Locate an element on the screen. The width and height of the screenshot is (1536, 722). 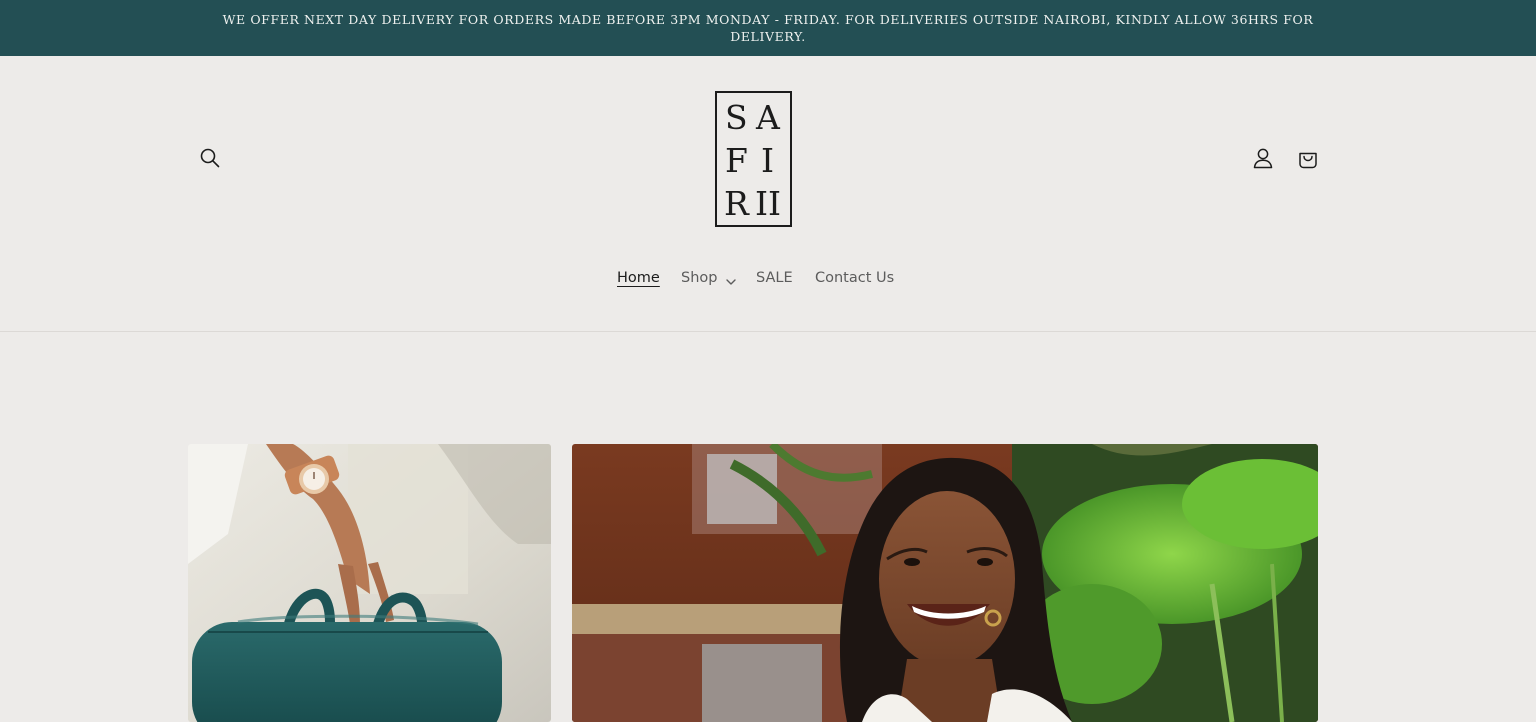
logo-letter: A is located at coordinates (768, 117).